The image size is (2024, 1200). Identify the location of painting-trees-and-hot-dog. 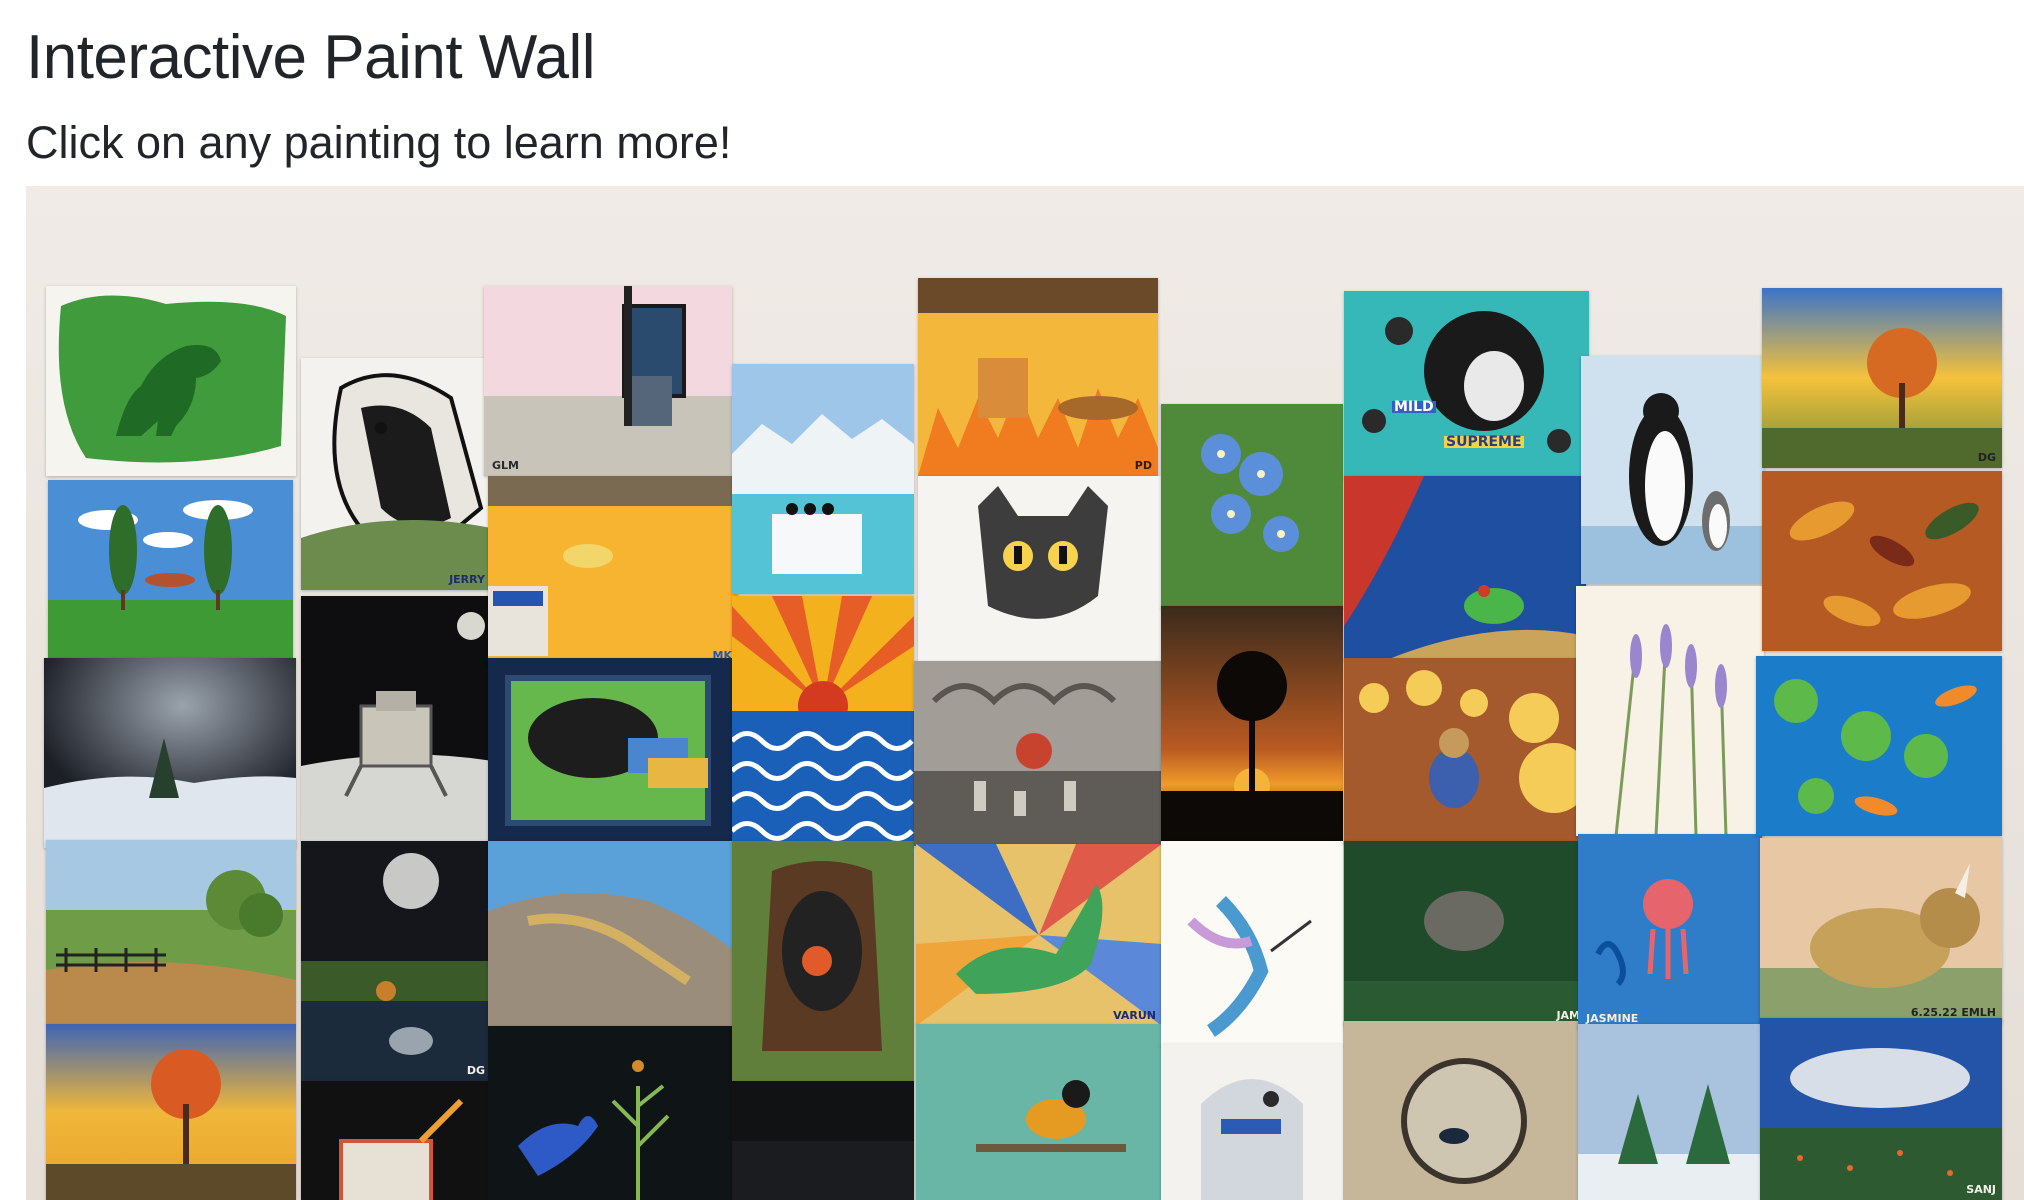
(170, 572).